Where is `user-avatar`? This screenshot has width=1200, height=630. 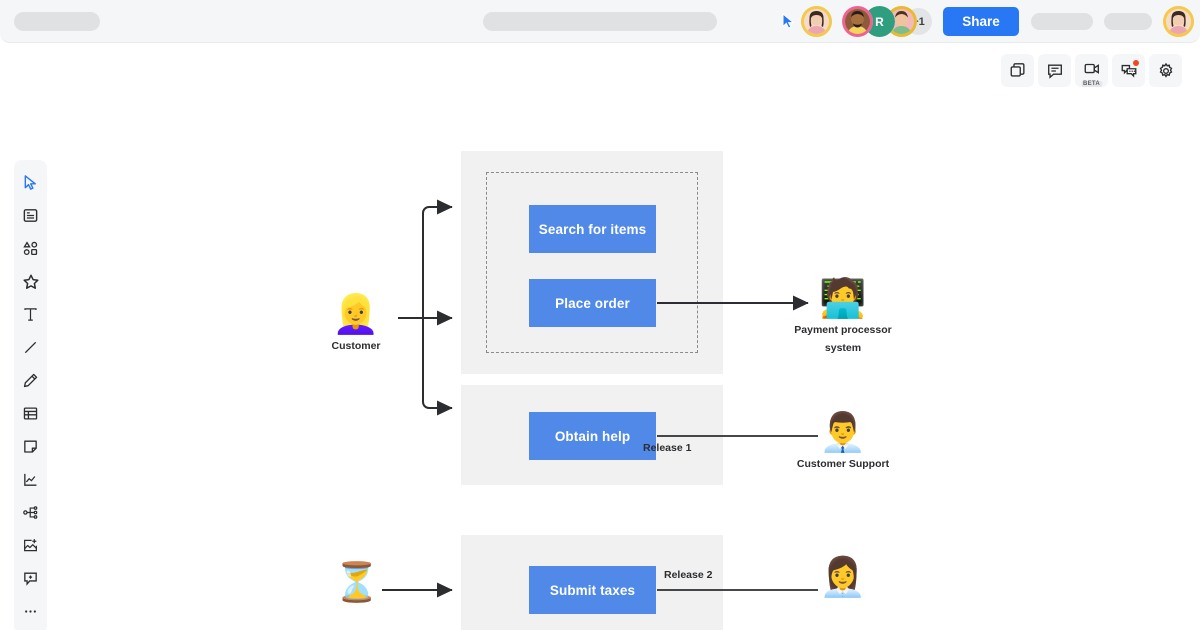
user-avatar is located at coordinates (1178, 21).